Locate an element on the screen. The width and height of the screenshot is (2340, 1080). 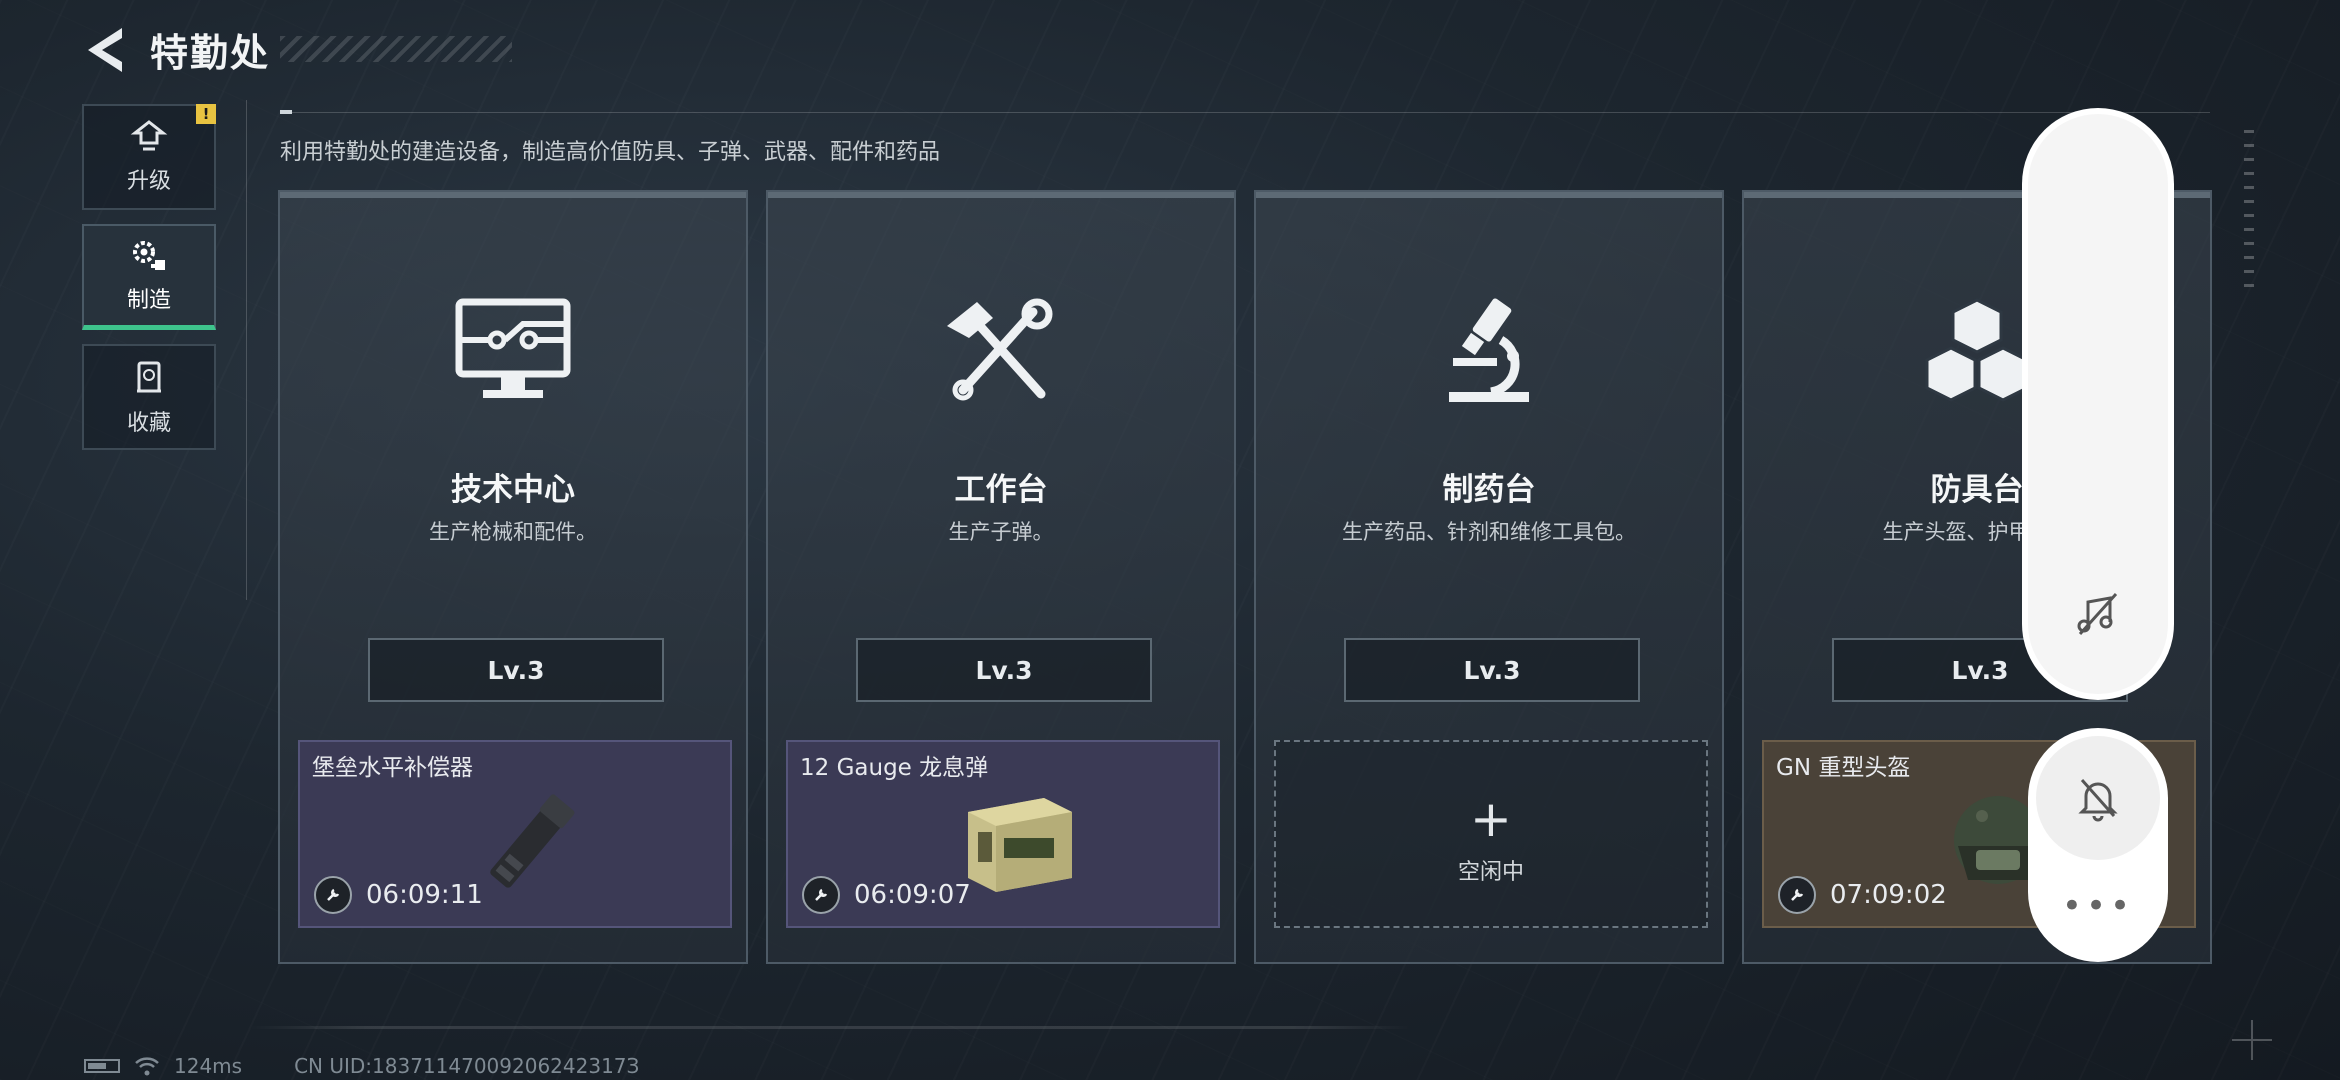
bell-off-button is located at coordinates (2098, 798).